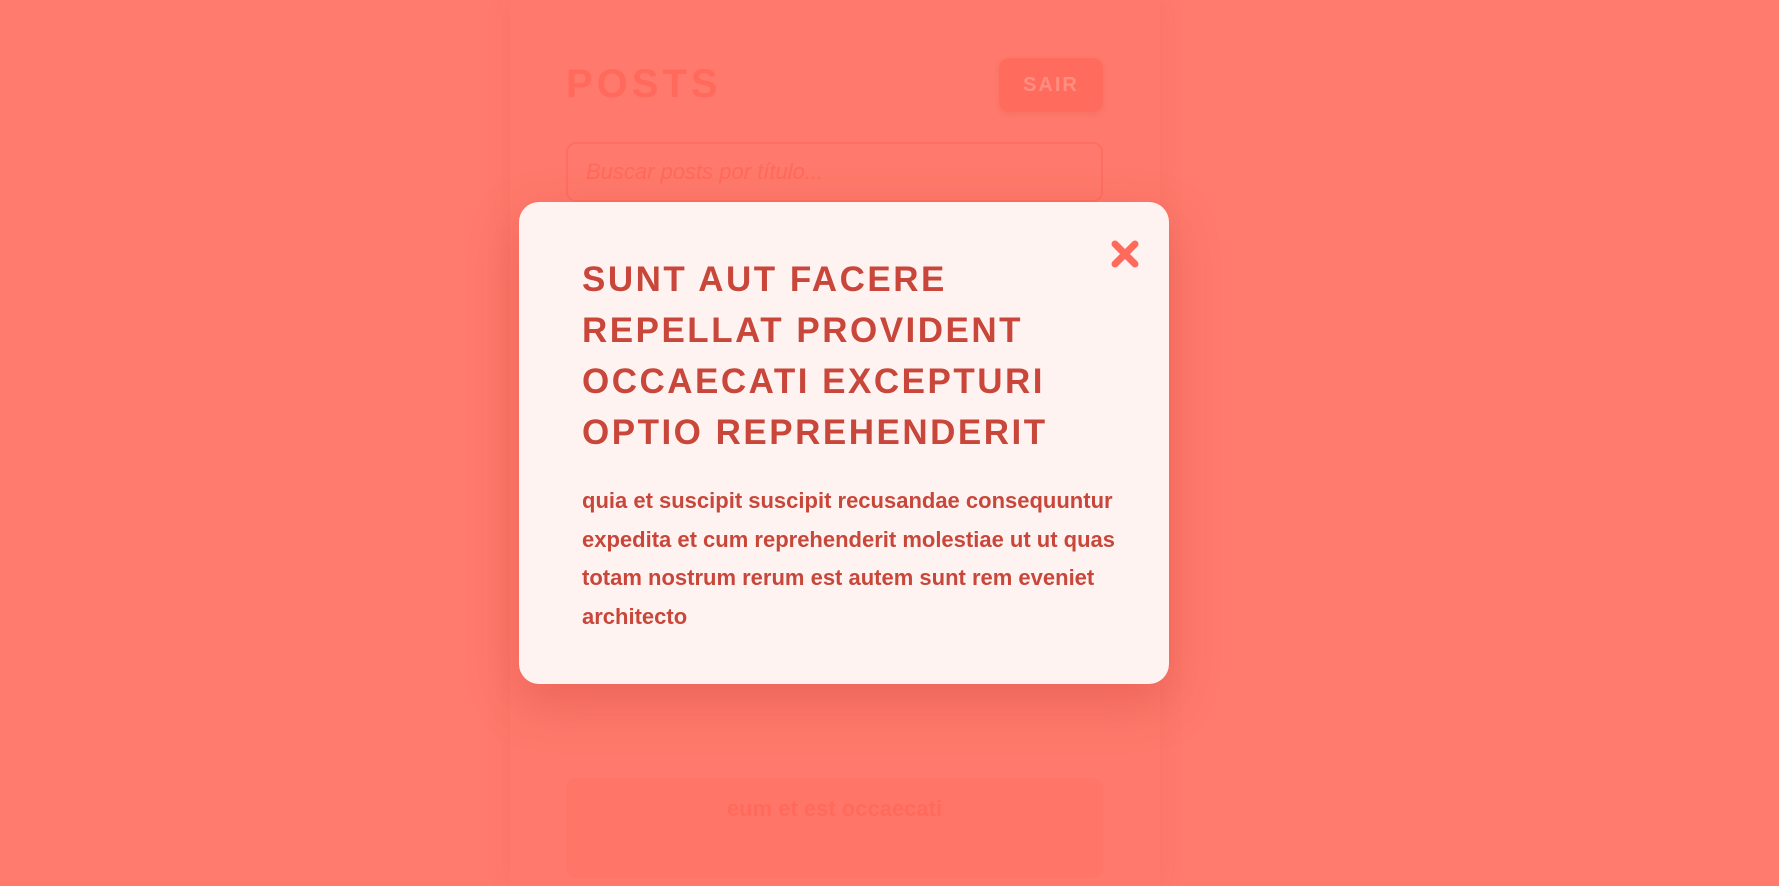 This screenshot has height=886, width=1779. What do you see at coordinates (834, 808) in the screenshot?
I see `post-card-title: eum et est occaecati` at bounding box center [834, 808].